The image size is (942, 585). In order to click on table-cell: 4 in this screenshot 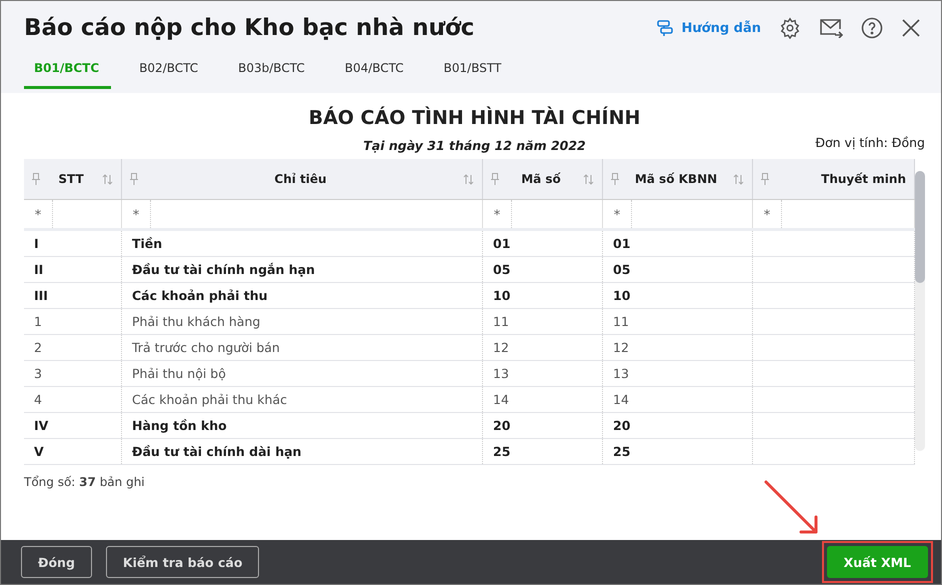, I will do `click(38, 399)`.